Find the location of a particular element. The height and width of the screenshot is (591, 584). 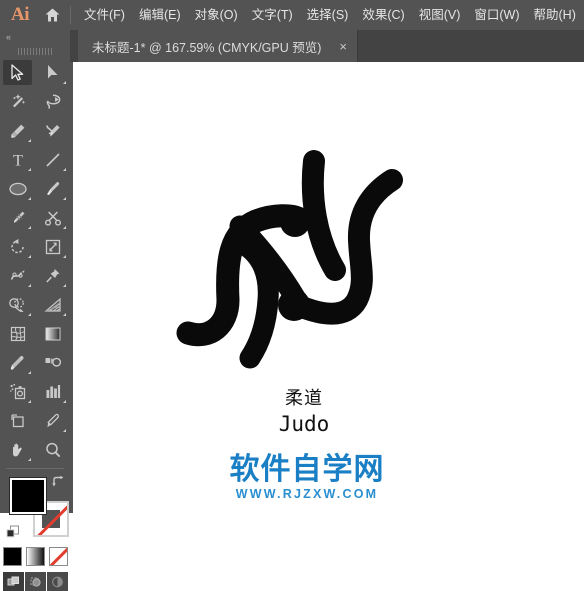

scissors-tool is located at coordinates (52, 217).